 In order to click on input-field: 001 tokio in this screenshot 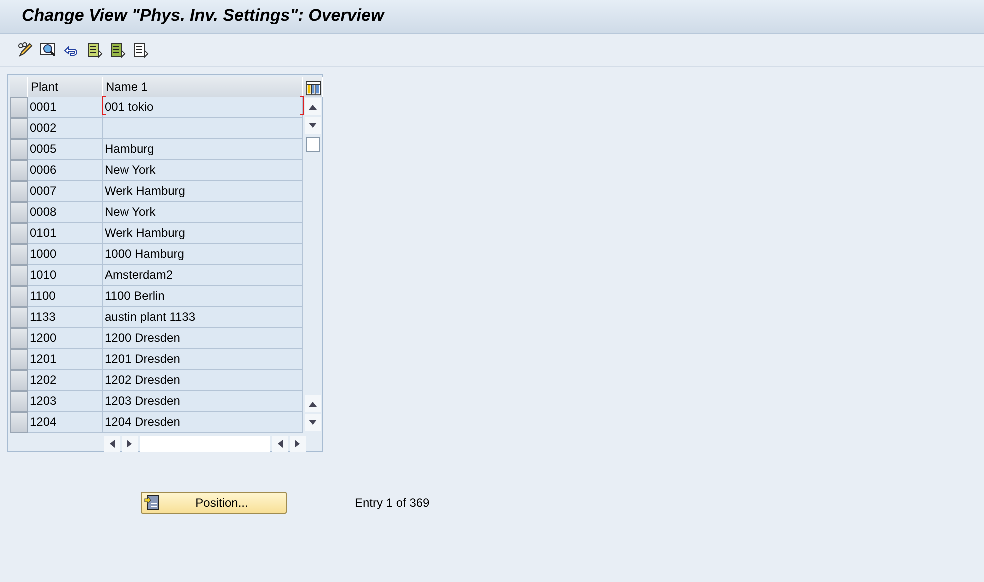, I will do `click(203, 107)`.